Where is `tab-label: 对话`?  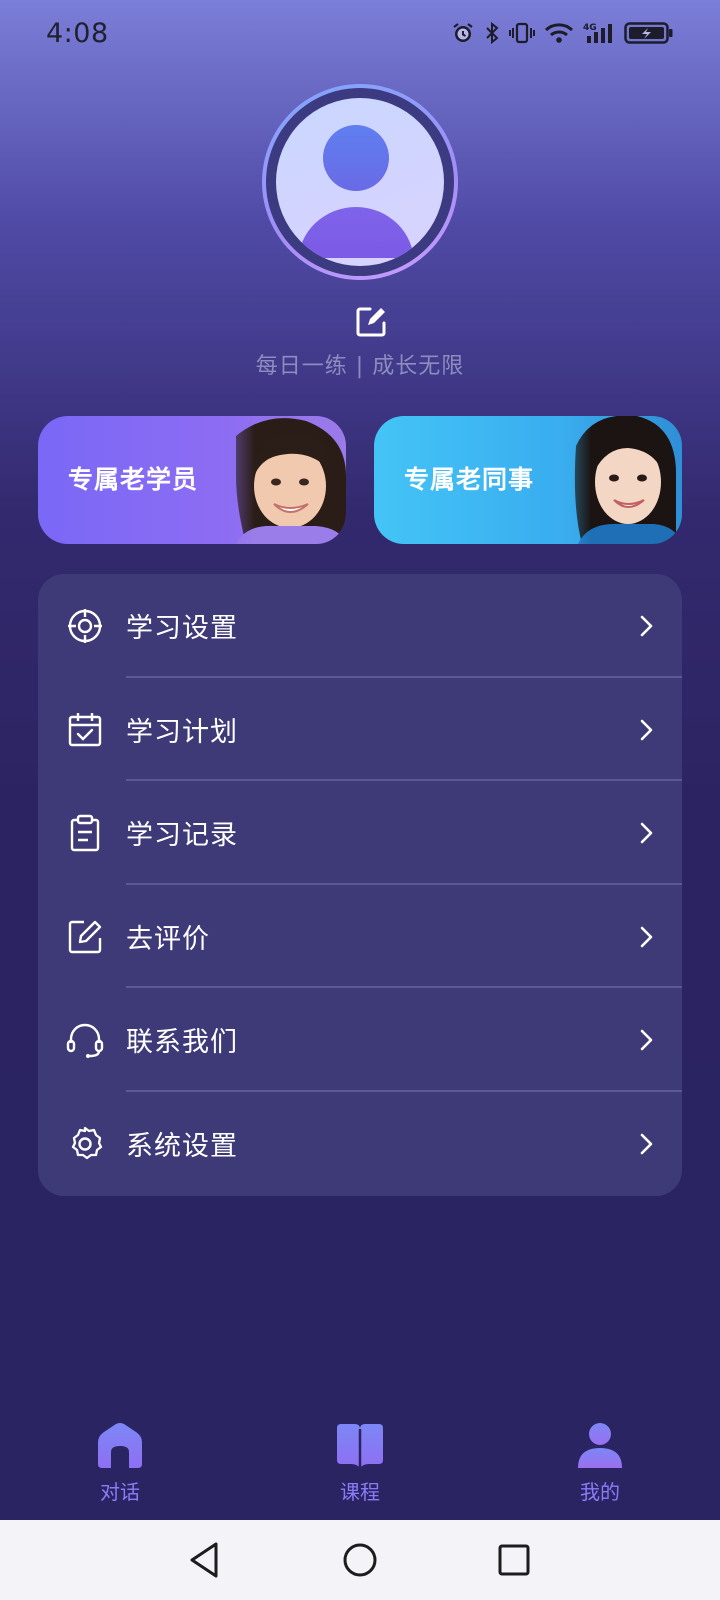
tab-label: 对话 is located at coordinates (120, 1492).